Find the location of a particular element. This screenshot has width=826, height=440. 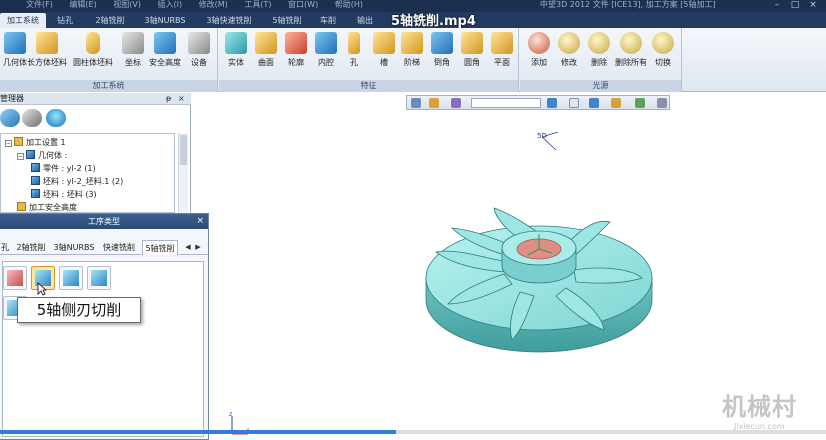

cube-view-icon is located at coordinates (552, 103).